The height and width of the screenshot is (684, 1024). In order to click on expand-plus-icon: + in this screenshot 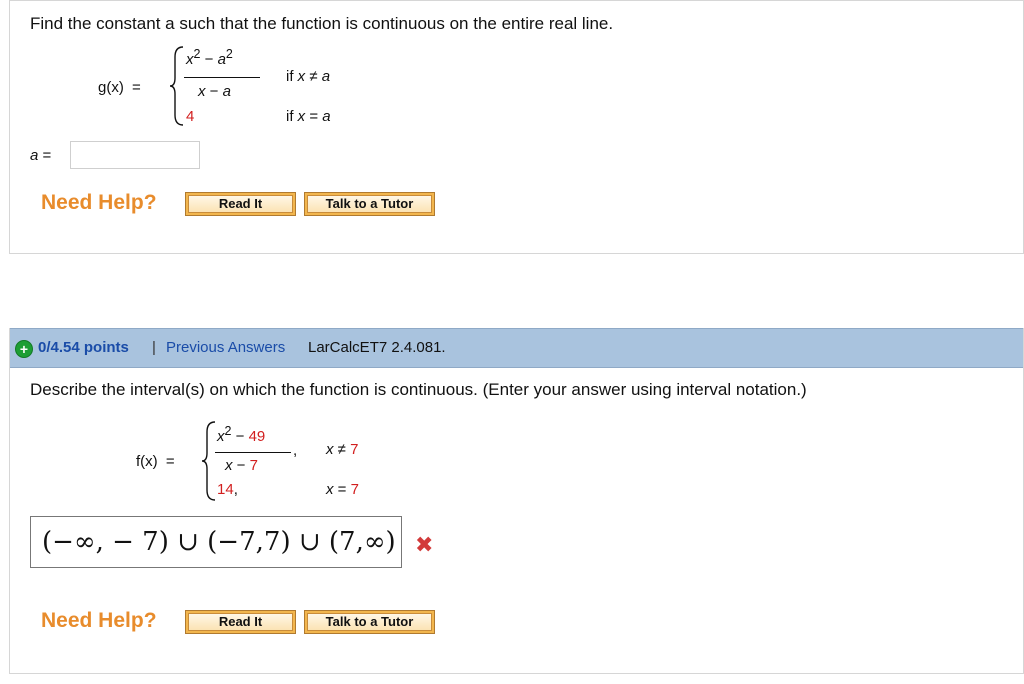, I will do `click(24, 349)`.